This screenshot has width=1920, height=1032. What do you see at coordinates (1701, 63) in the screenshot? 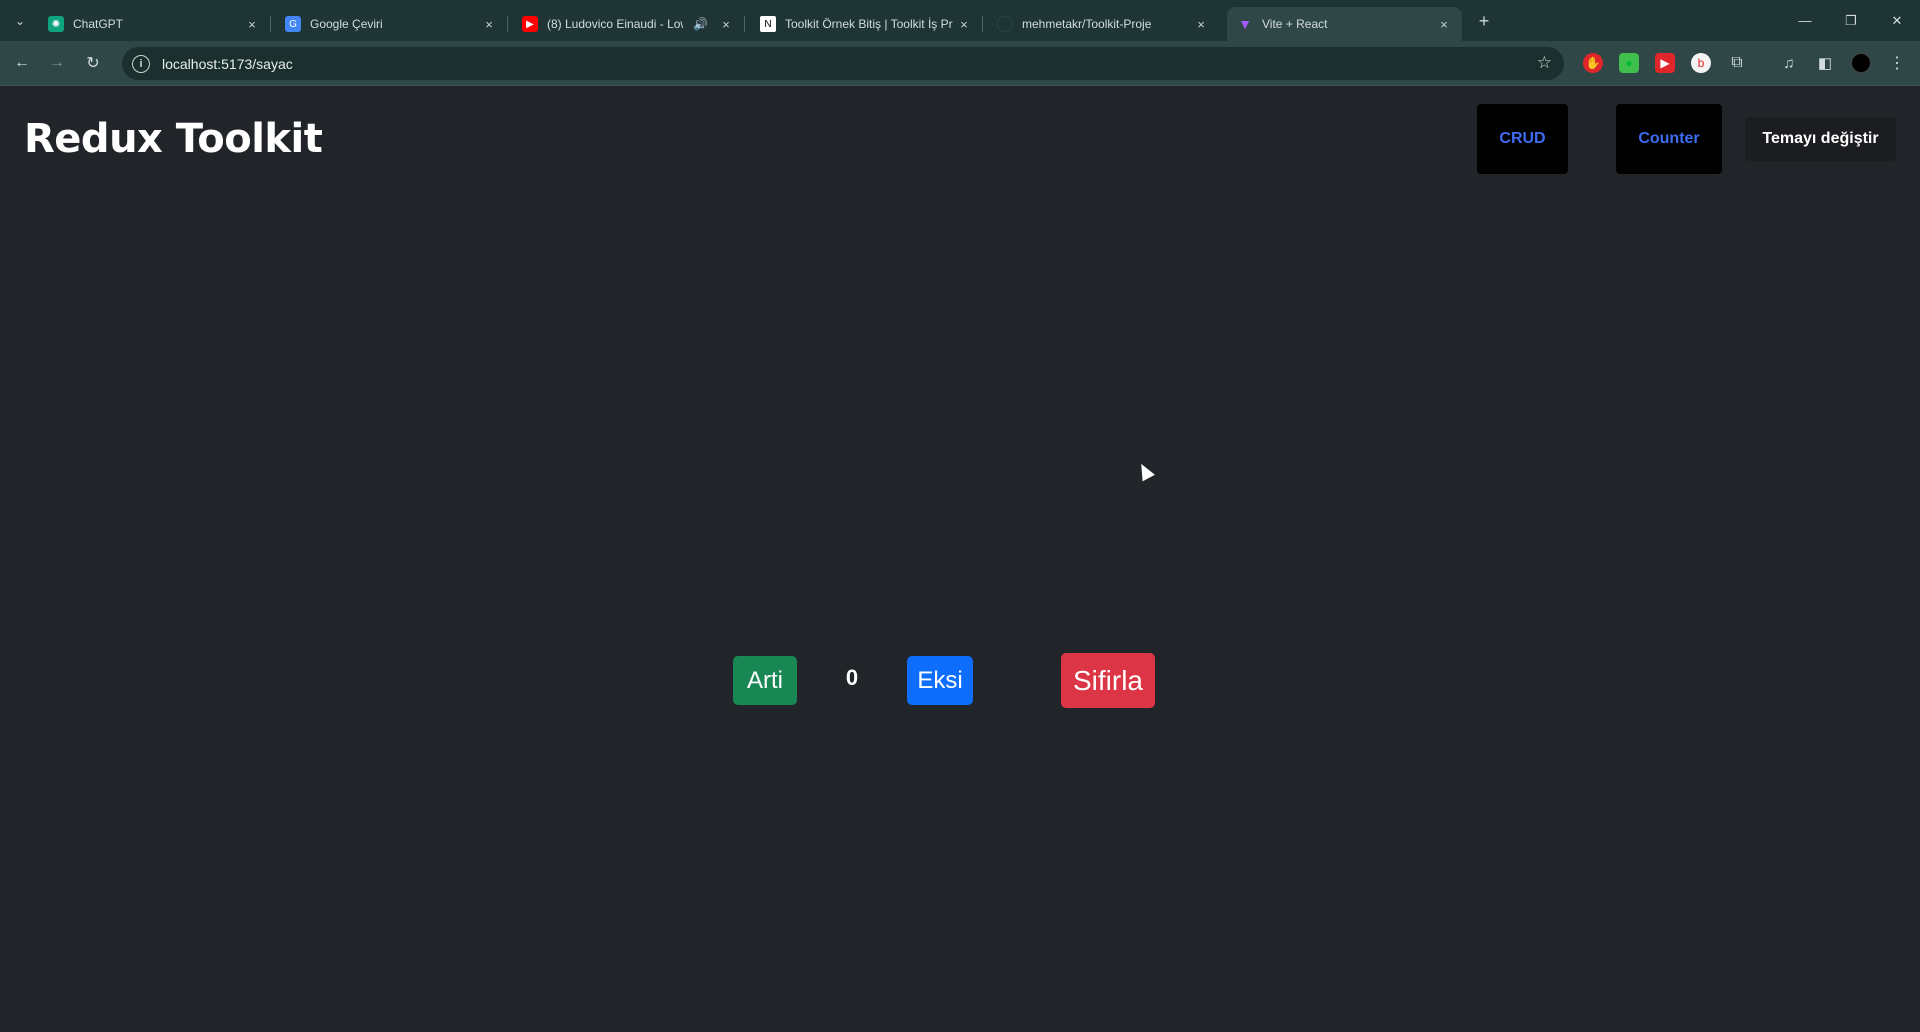
I see `circle-extension-icon: b` at bounding box center [1701, 63].